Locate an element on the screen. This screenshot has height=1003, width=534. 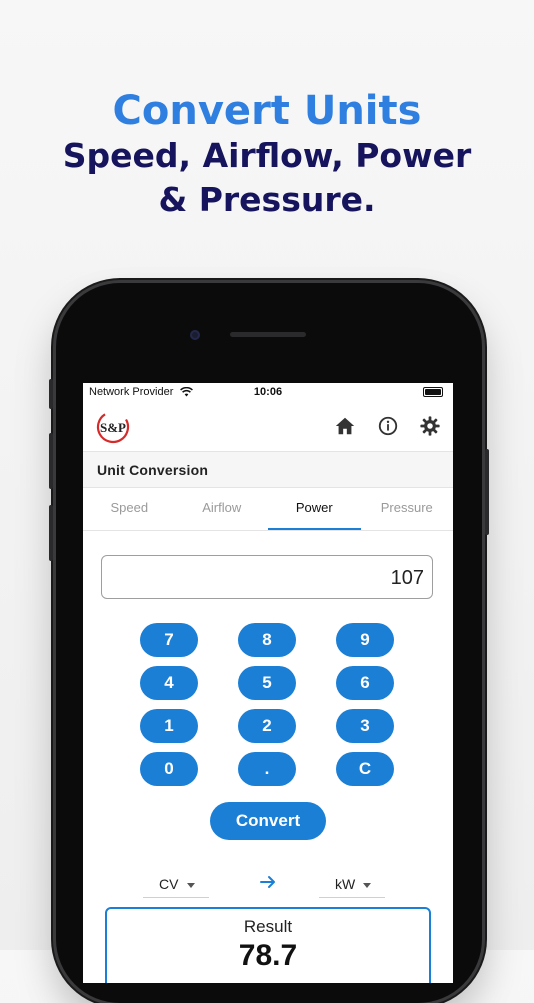
key-3: 3 is located at coordinates (365, 726).